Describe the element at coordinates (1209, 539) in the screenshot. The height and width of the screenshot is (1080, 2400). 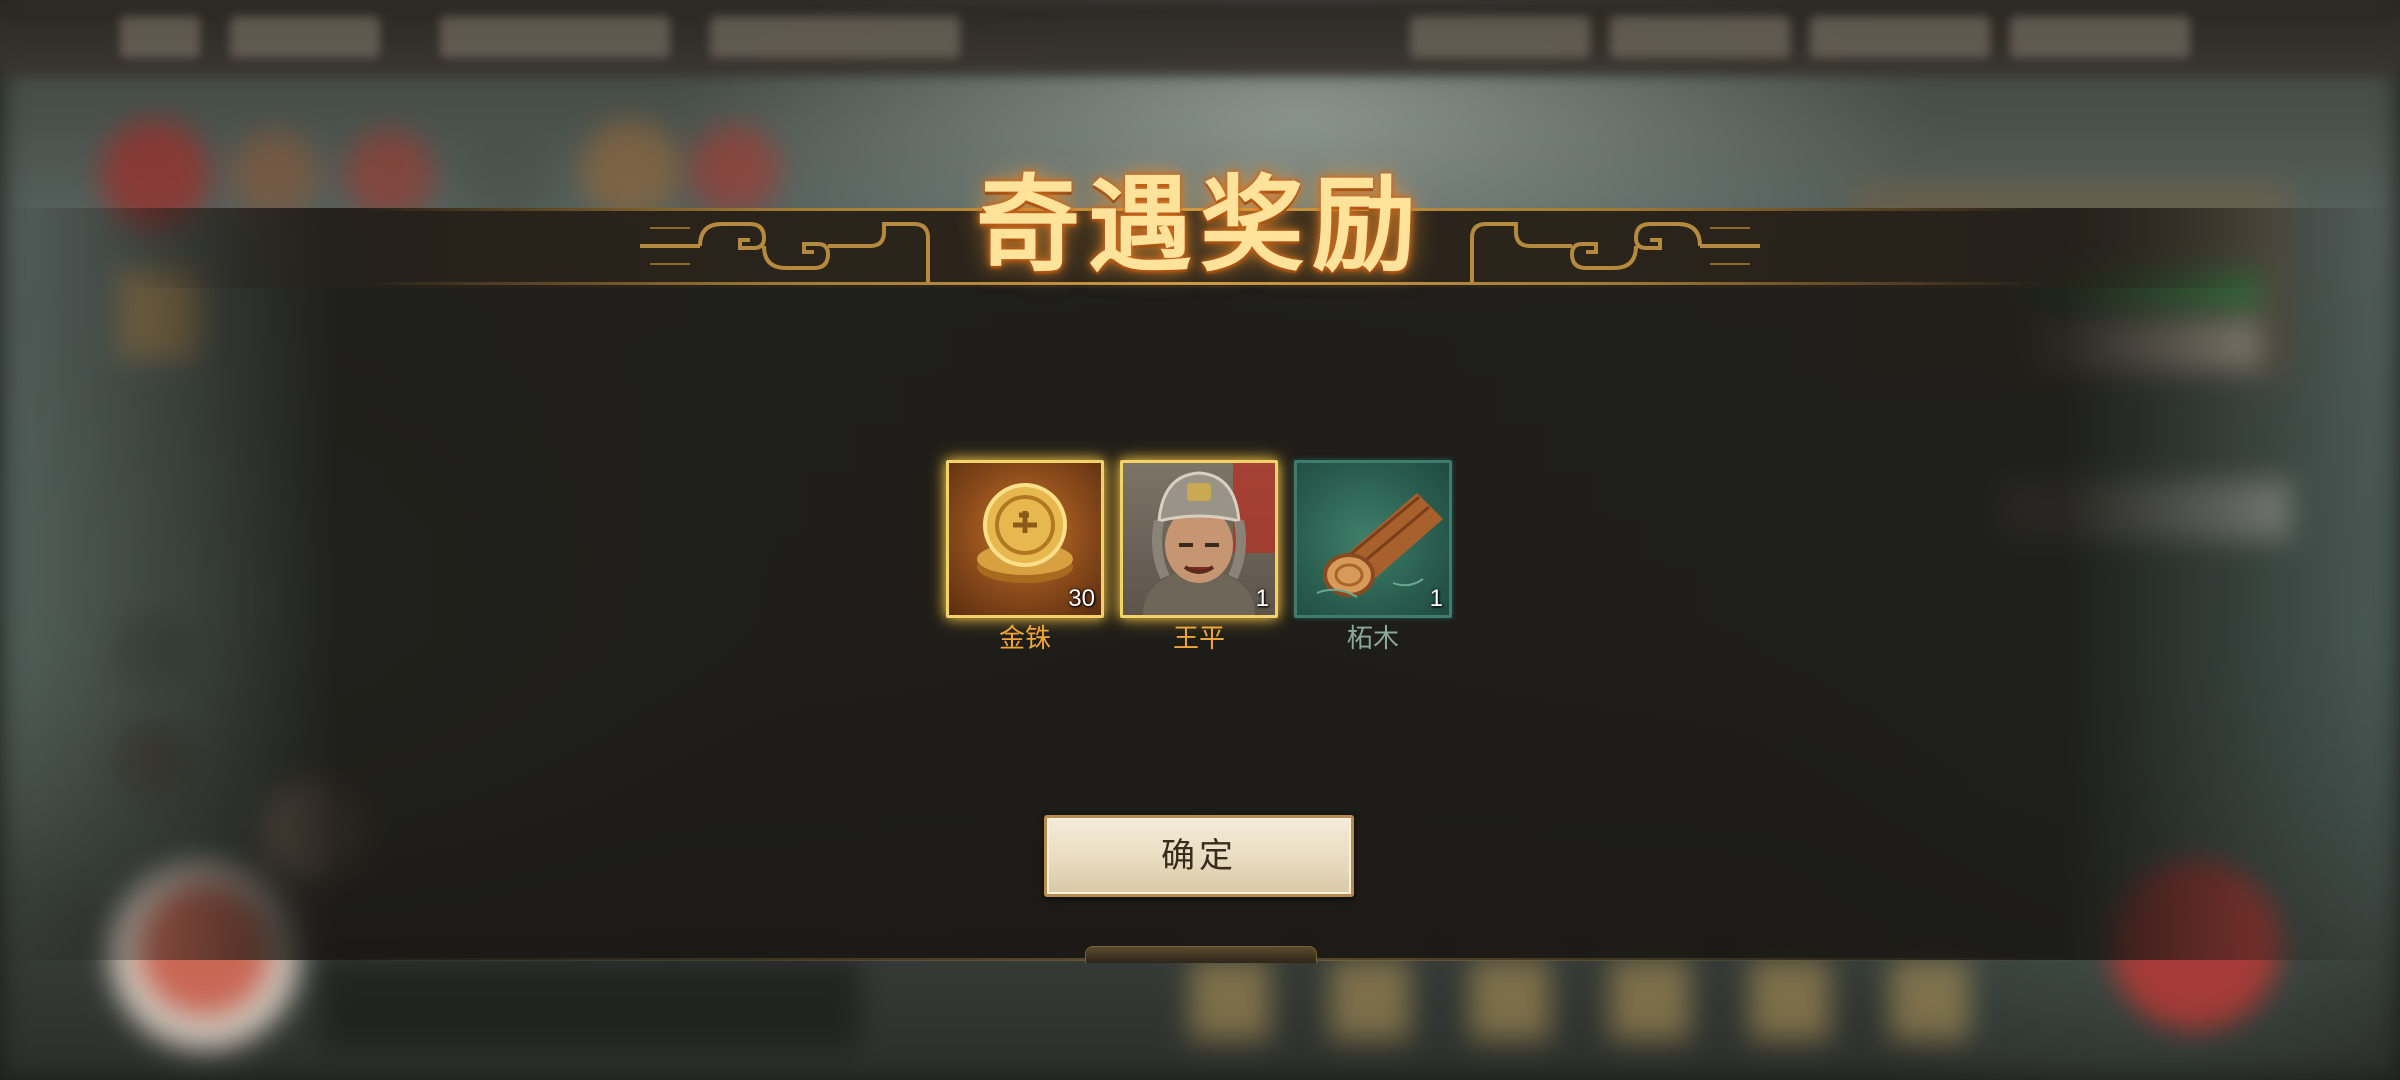
I see `general-portrait-icon` at that location.